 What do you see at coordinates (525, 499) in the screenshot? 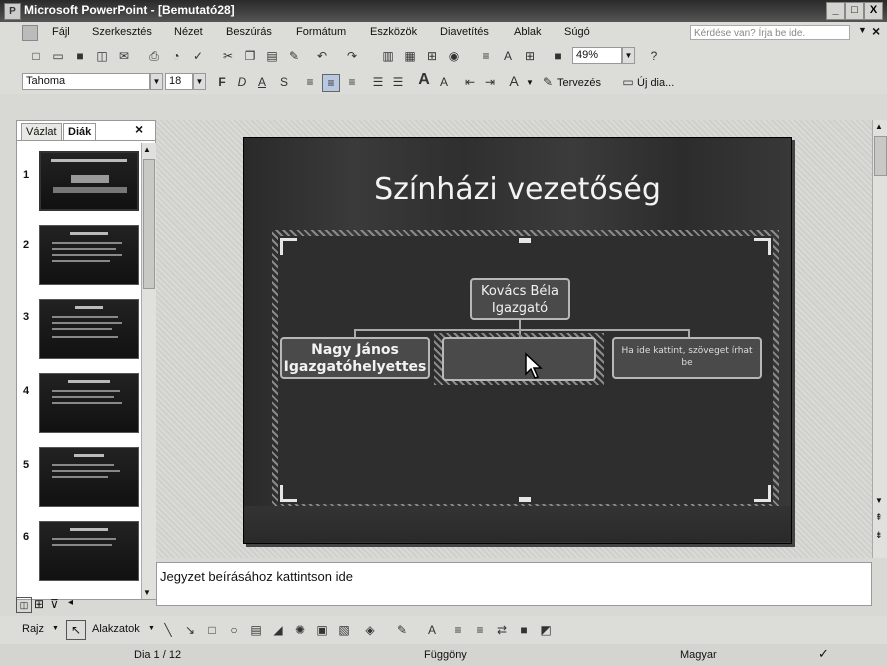
I see `resize-handle-bottom` at bounding box center [525, 499].